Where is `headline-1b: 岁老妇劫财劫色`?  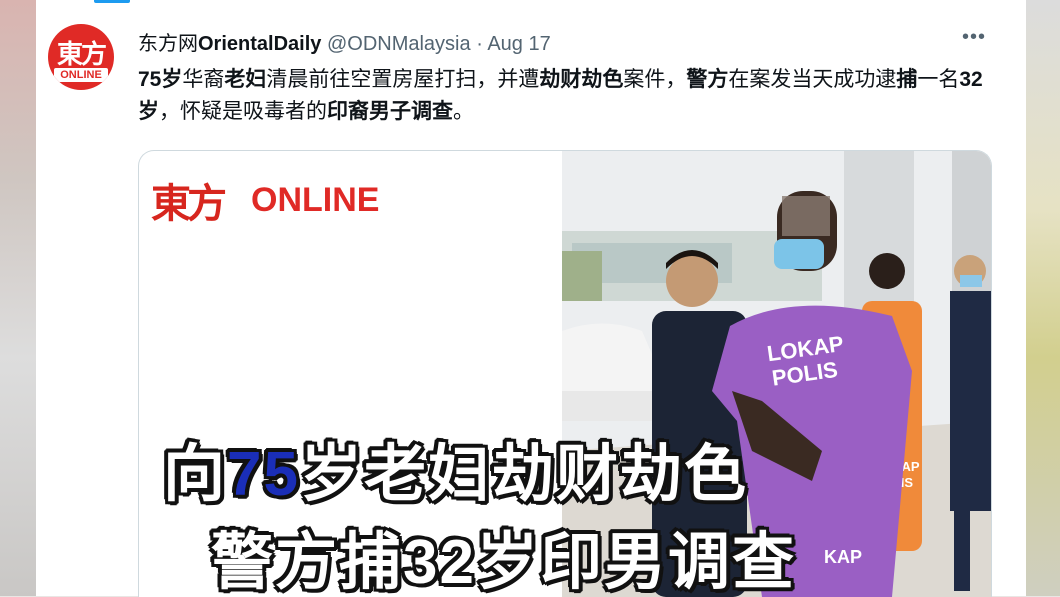
headline-1b: 岁老妇劫财劫色 is located at coordinates (523, 474).